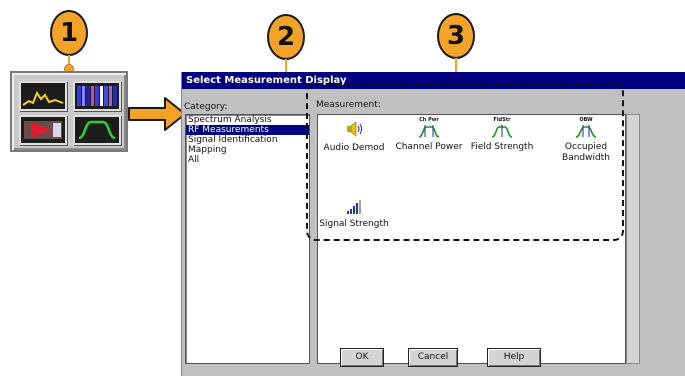 The image size is (685, 376). Describe the element at coordinates (69, 33) in the screenshot. I see `callout-1: 1` at that location.